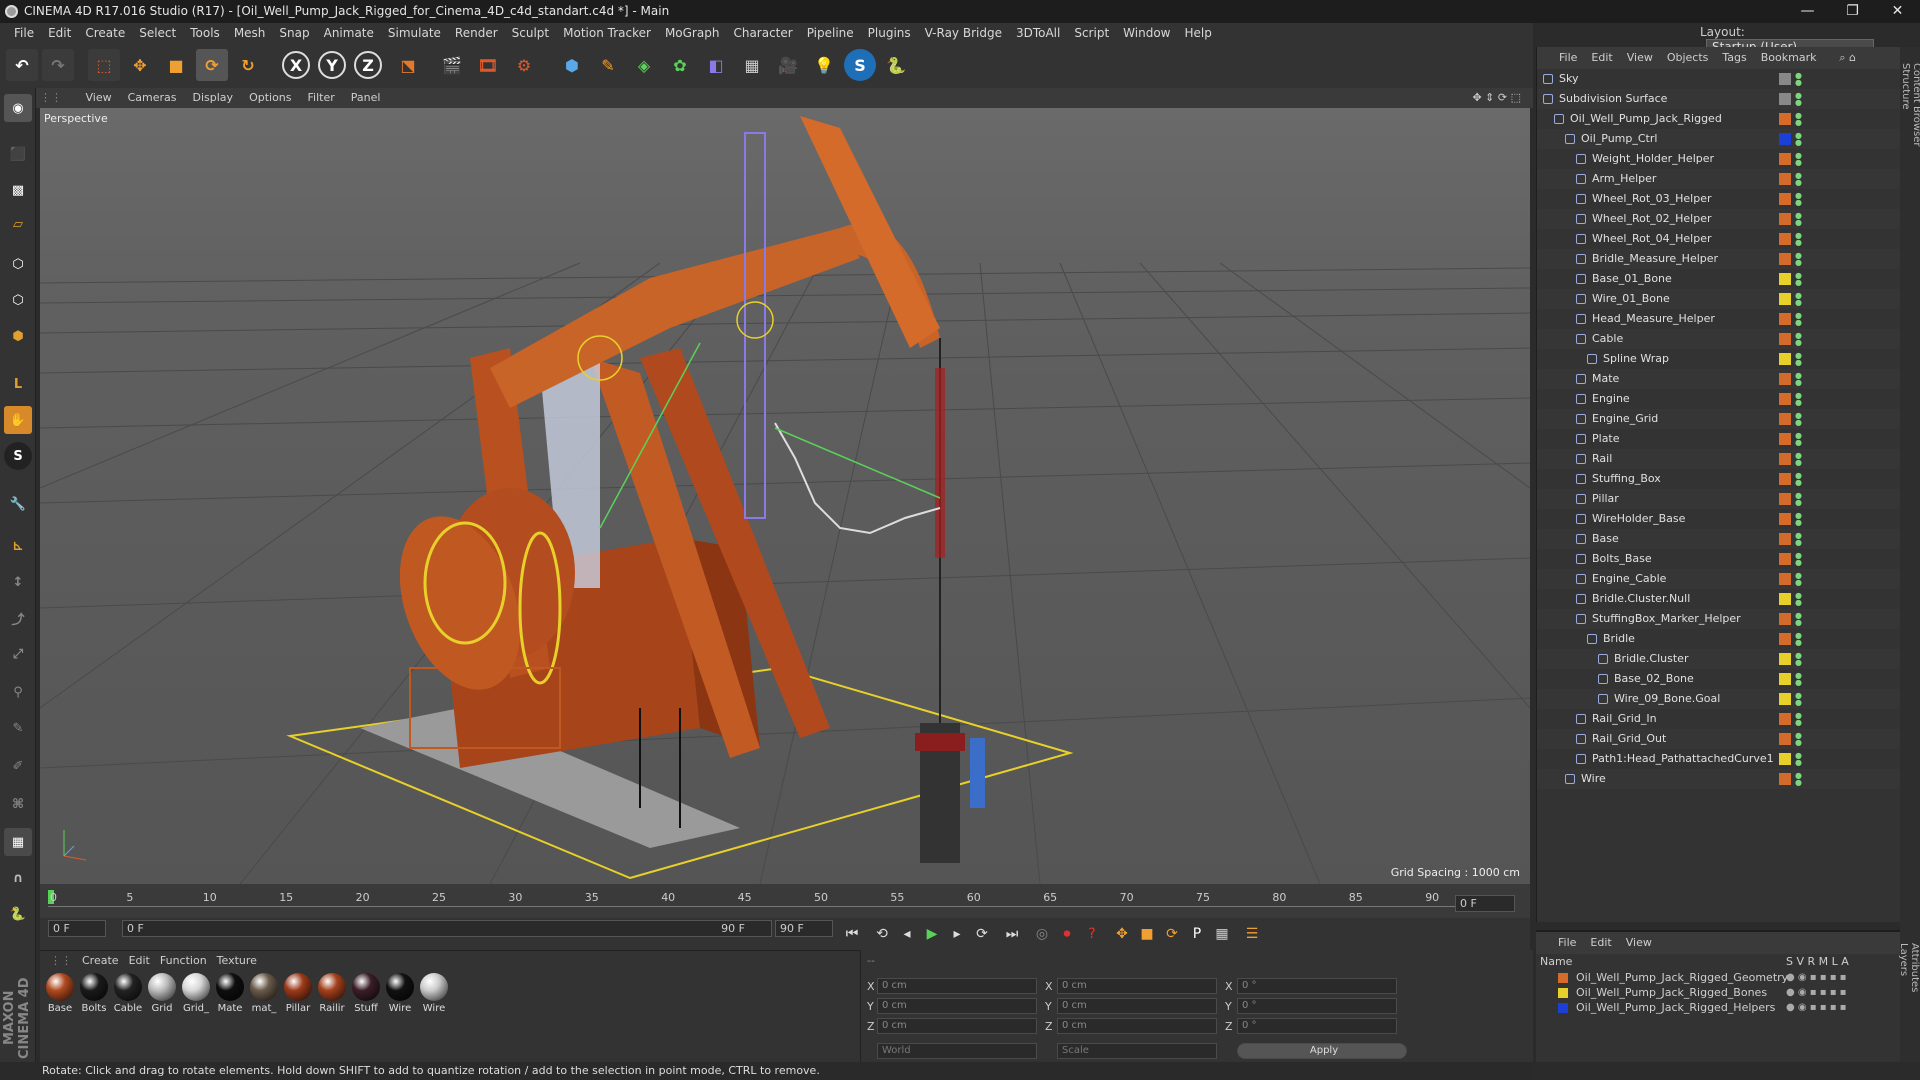 This screenshot has height=1080, width=1920. Describe the element at coordinates (1719, 379) in the screenshot. I see `object-row: Mate ● ●` at that location.